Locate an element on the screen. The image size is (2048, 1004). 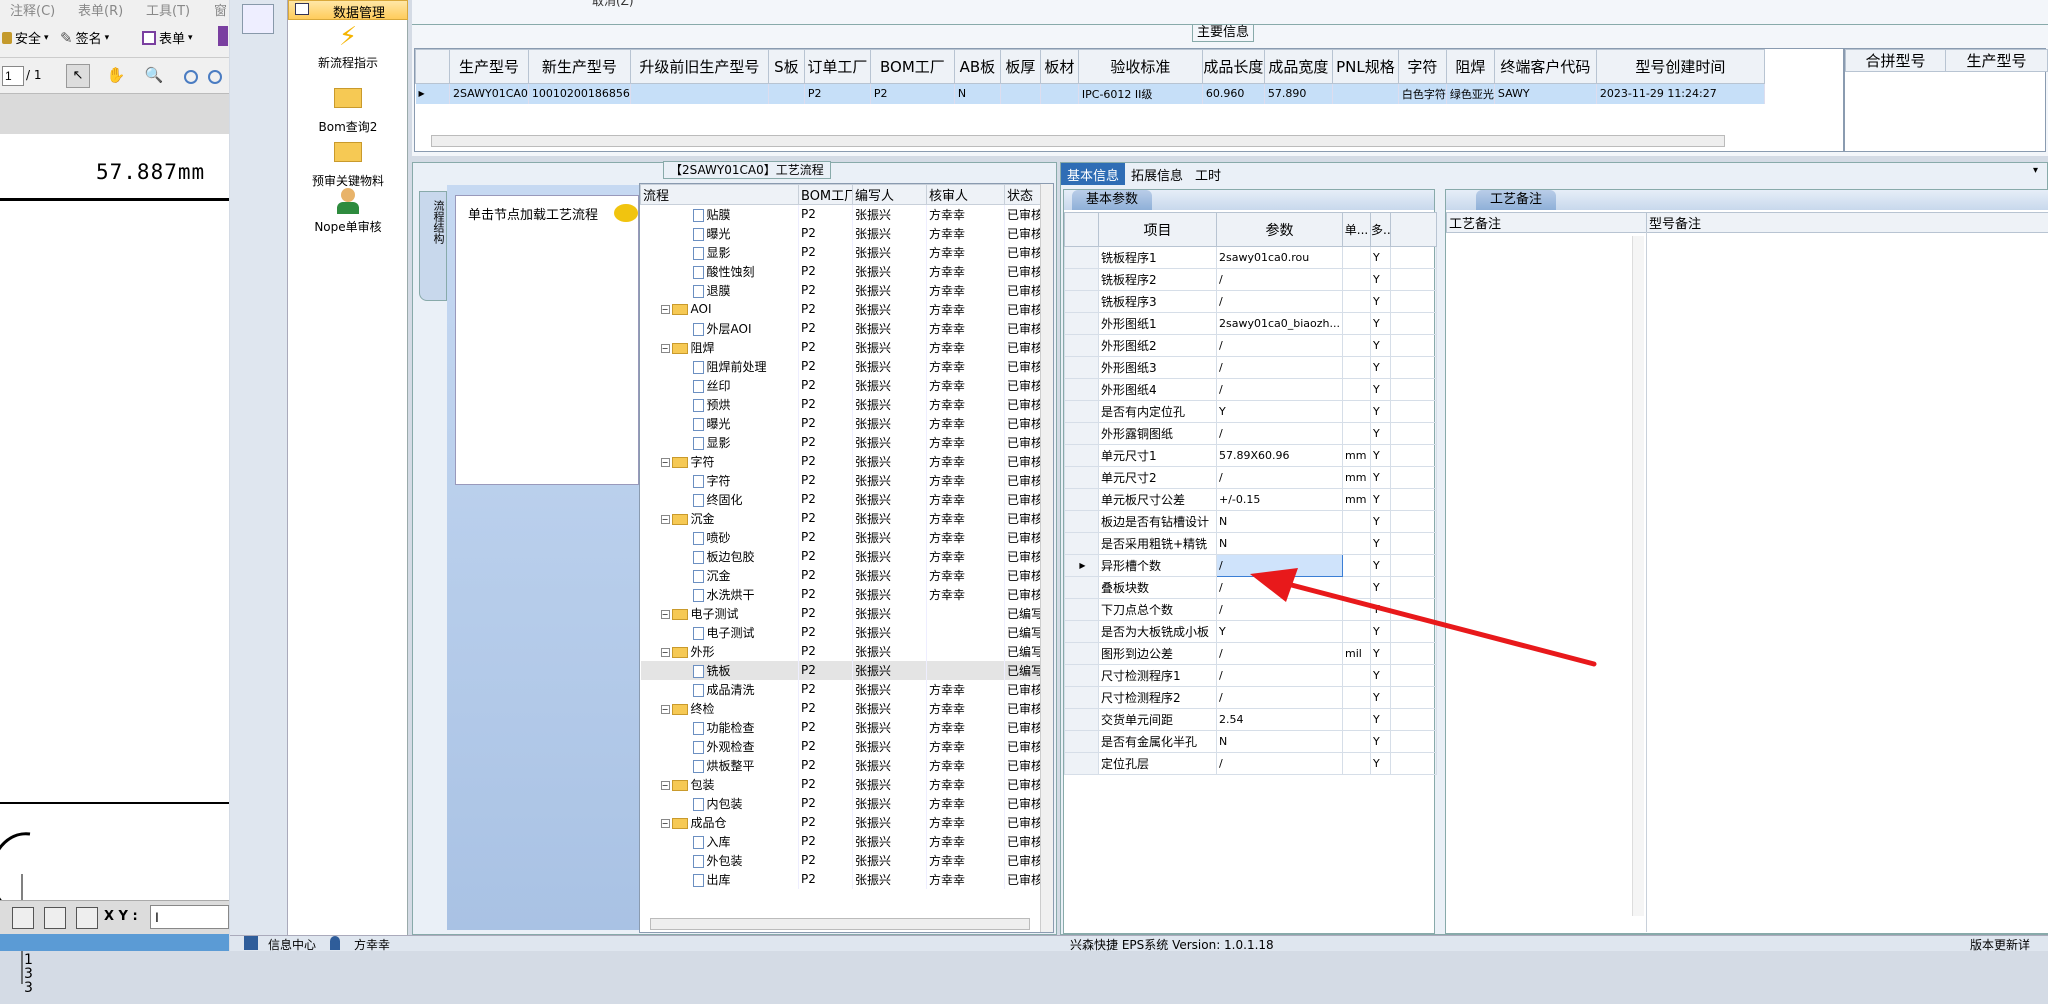
param-row: 是否为大板铣成小板YY is located at coordinates (1251, 632).